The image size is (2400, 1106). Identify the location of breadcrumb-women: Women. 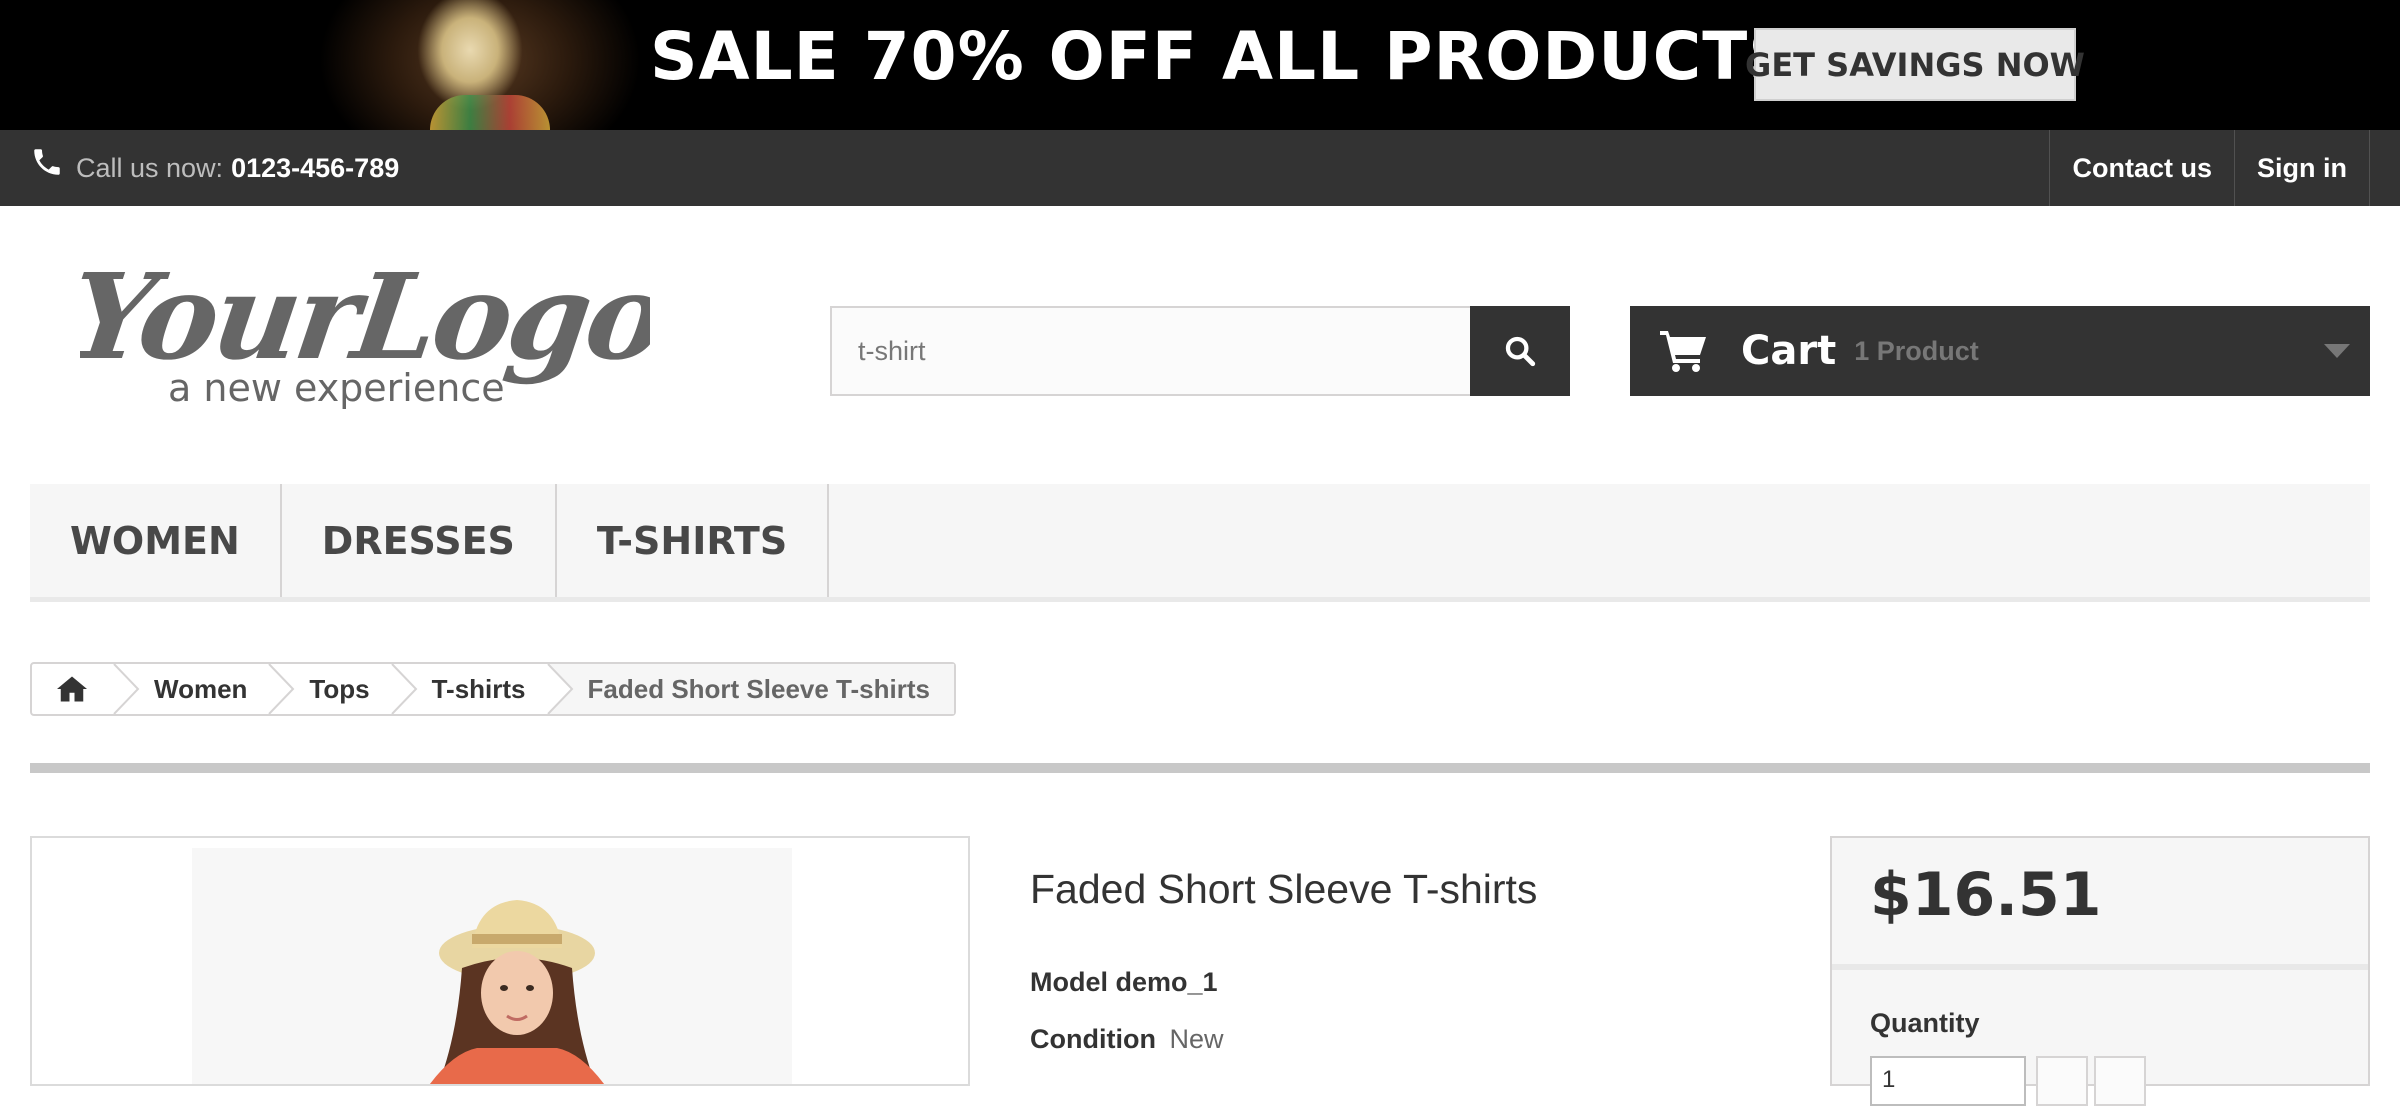
(203, 689).